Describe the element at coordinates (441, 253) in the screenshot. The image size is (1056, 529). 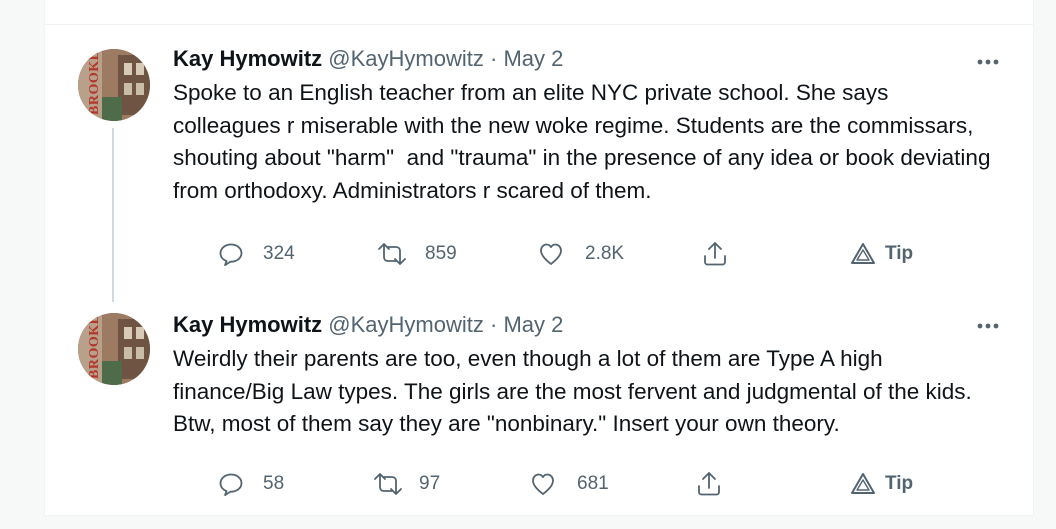
I see `retweet-count: 859` at that location.